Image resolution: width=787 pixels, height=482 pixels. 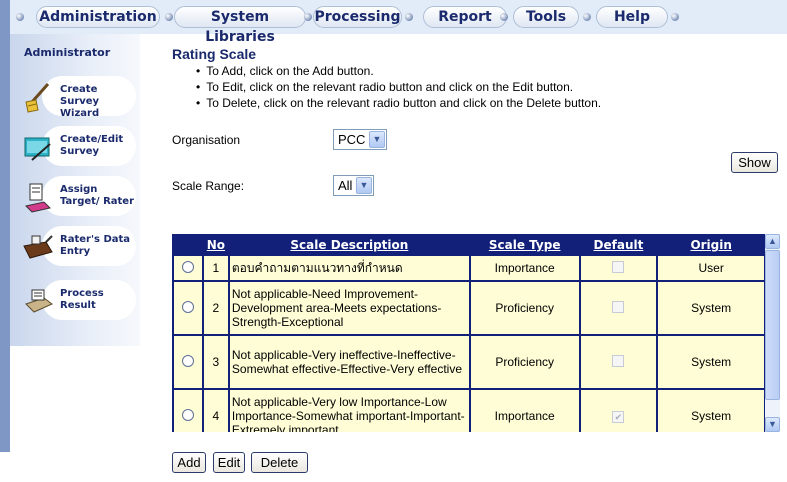 I want to click on header-origin: Origin, so click(x=711, y=245).